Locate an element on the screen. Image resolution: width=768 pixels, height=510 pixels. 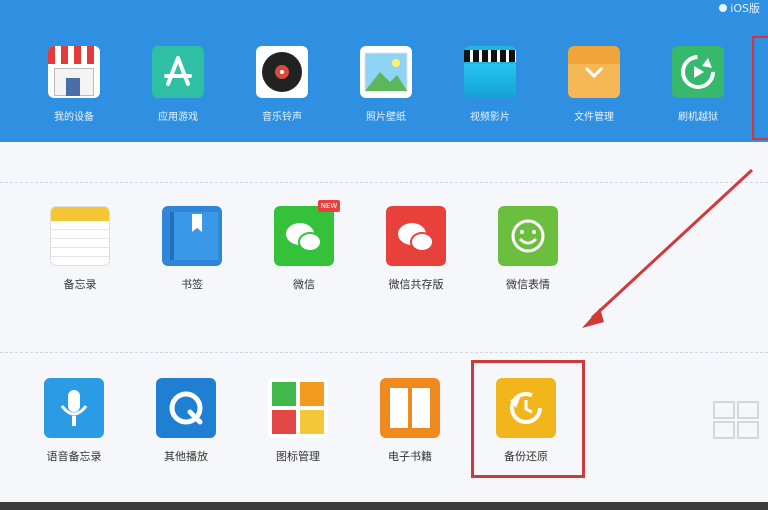
nav-apps-games: 应用游戏 is located at coordinates (178, 84).